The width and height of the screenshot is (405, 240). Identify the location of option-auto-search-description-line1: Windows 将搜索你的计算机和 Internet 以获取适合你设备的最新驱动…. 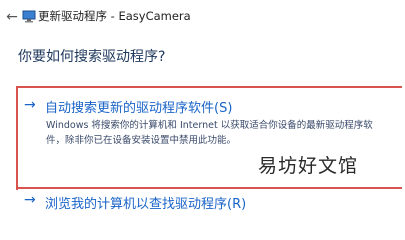
(209, 125).